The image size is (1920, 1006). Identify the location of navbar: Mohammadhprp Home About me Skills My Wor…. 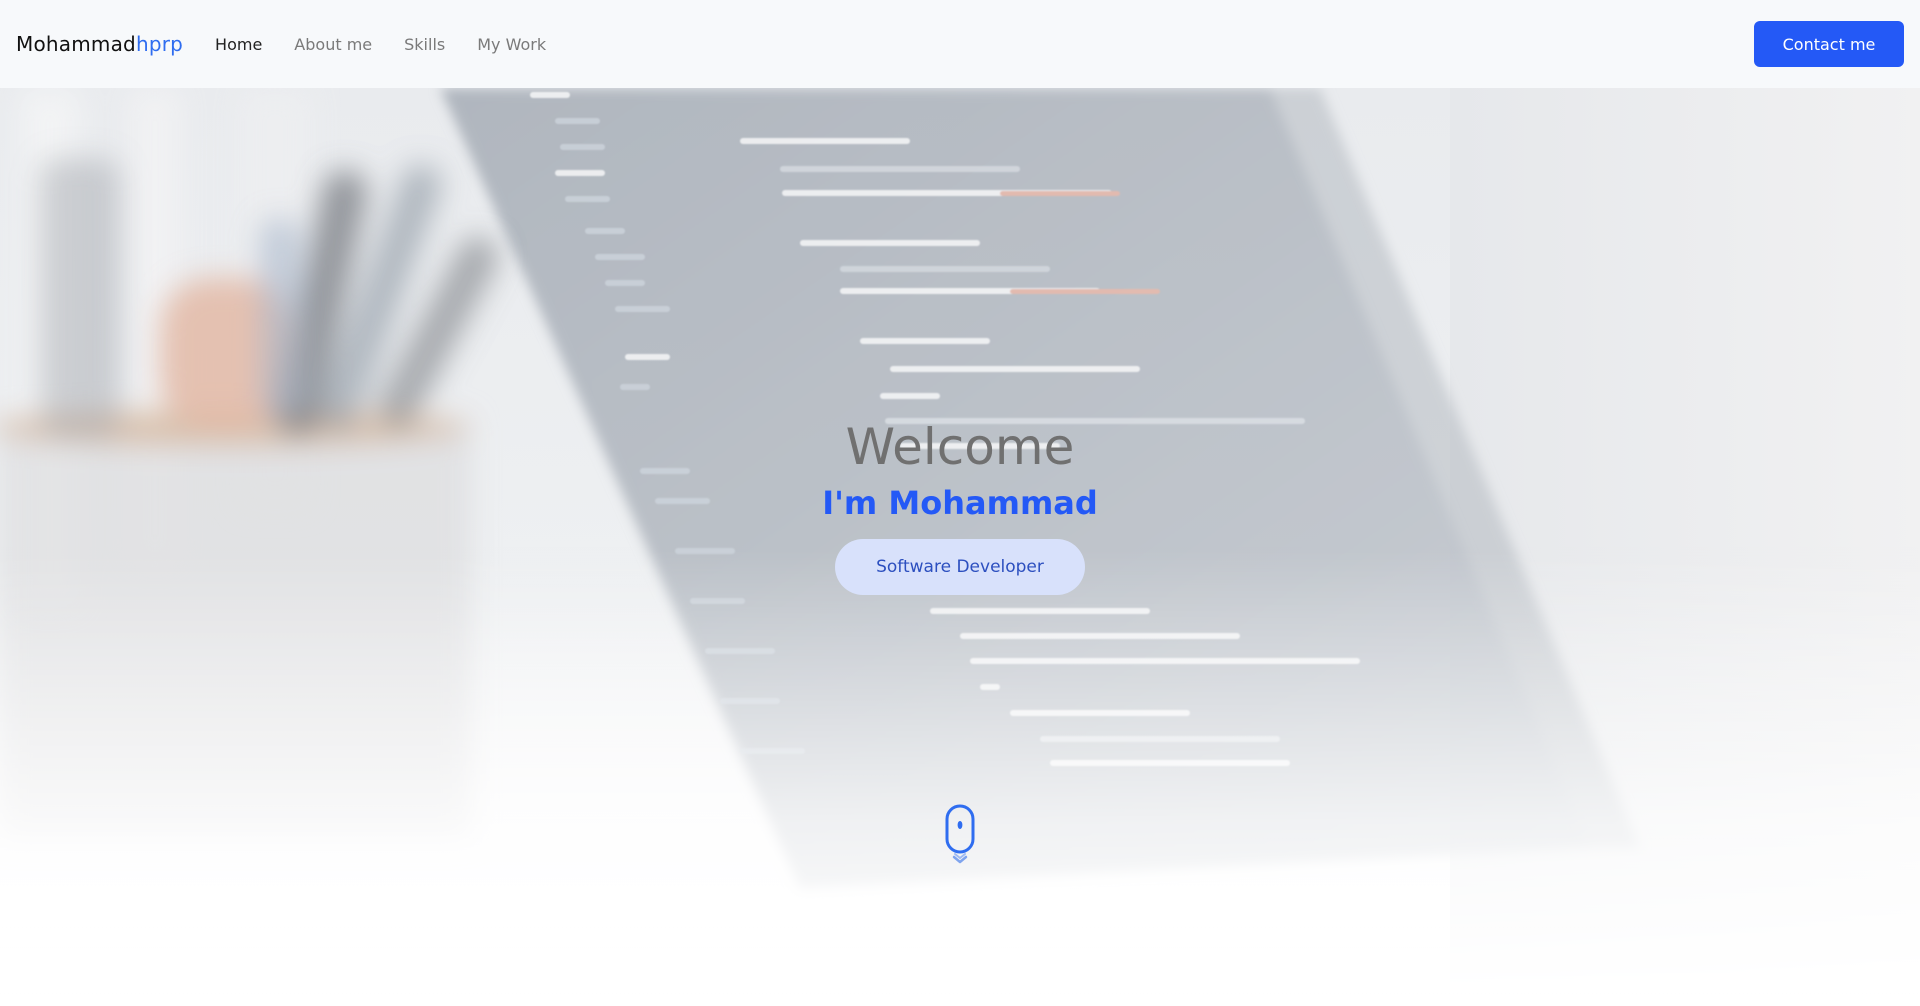
(960, 44).